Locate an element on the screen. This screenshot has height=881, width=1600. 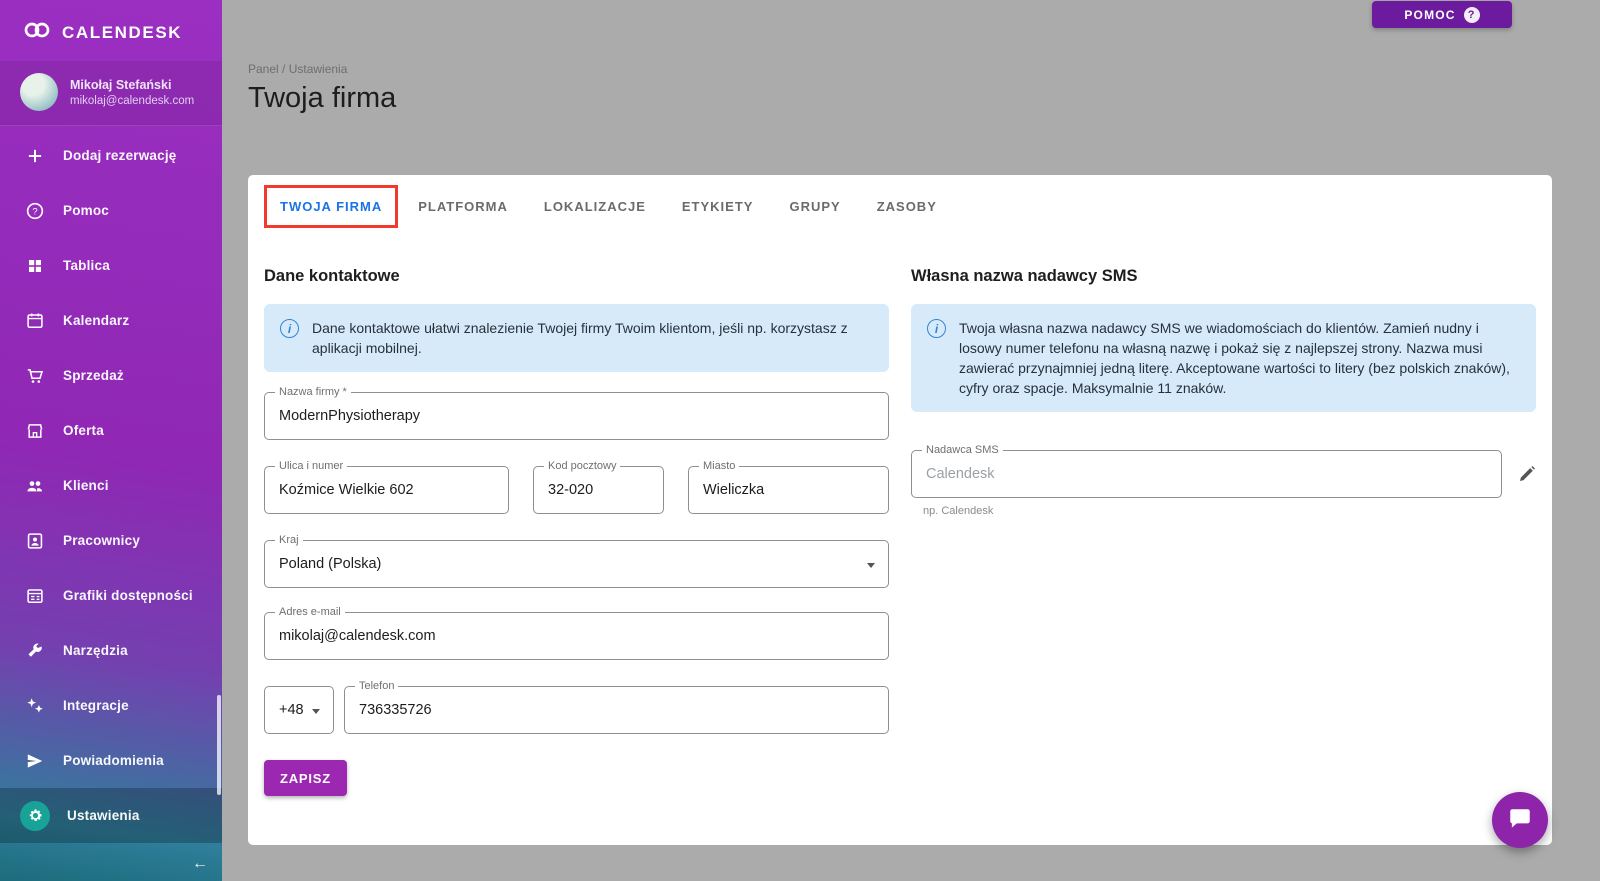
postal-code-input is located at coordinates (598, 490).